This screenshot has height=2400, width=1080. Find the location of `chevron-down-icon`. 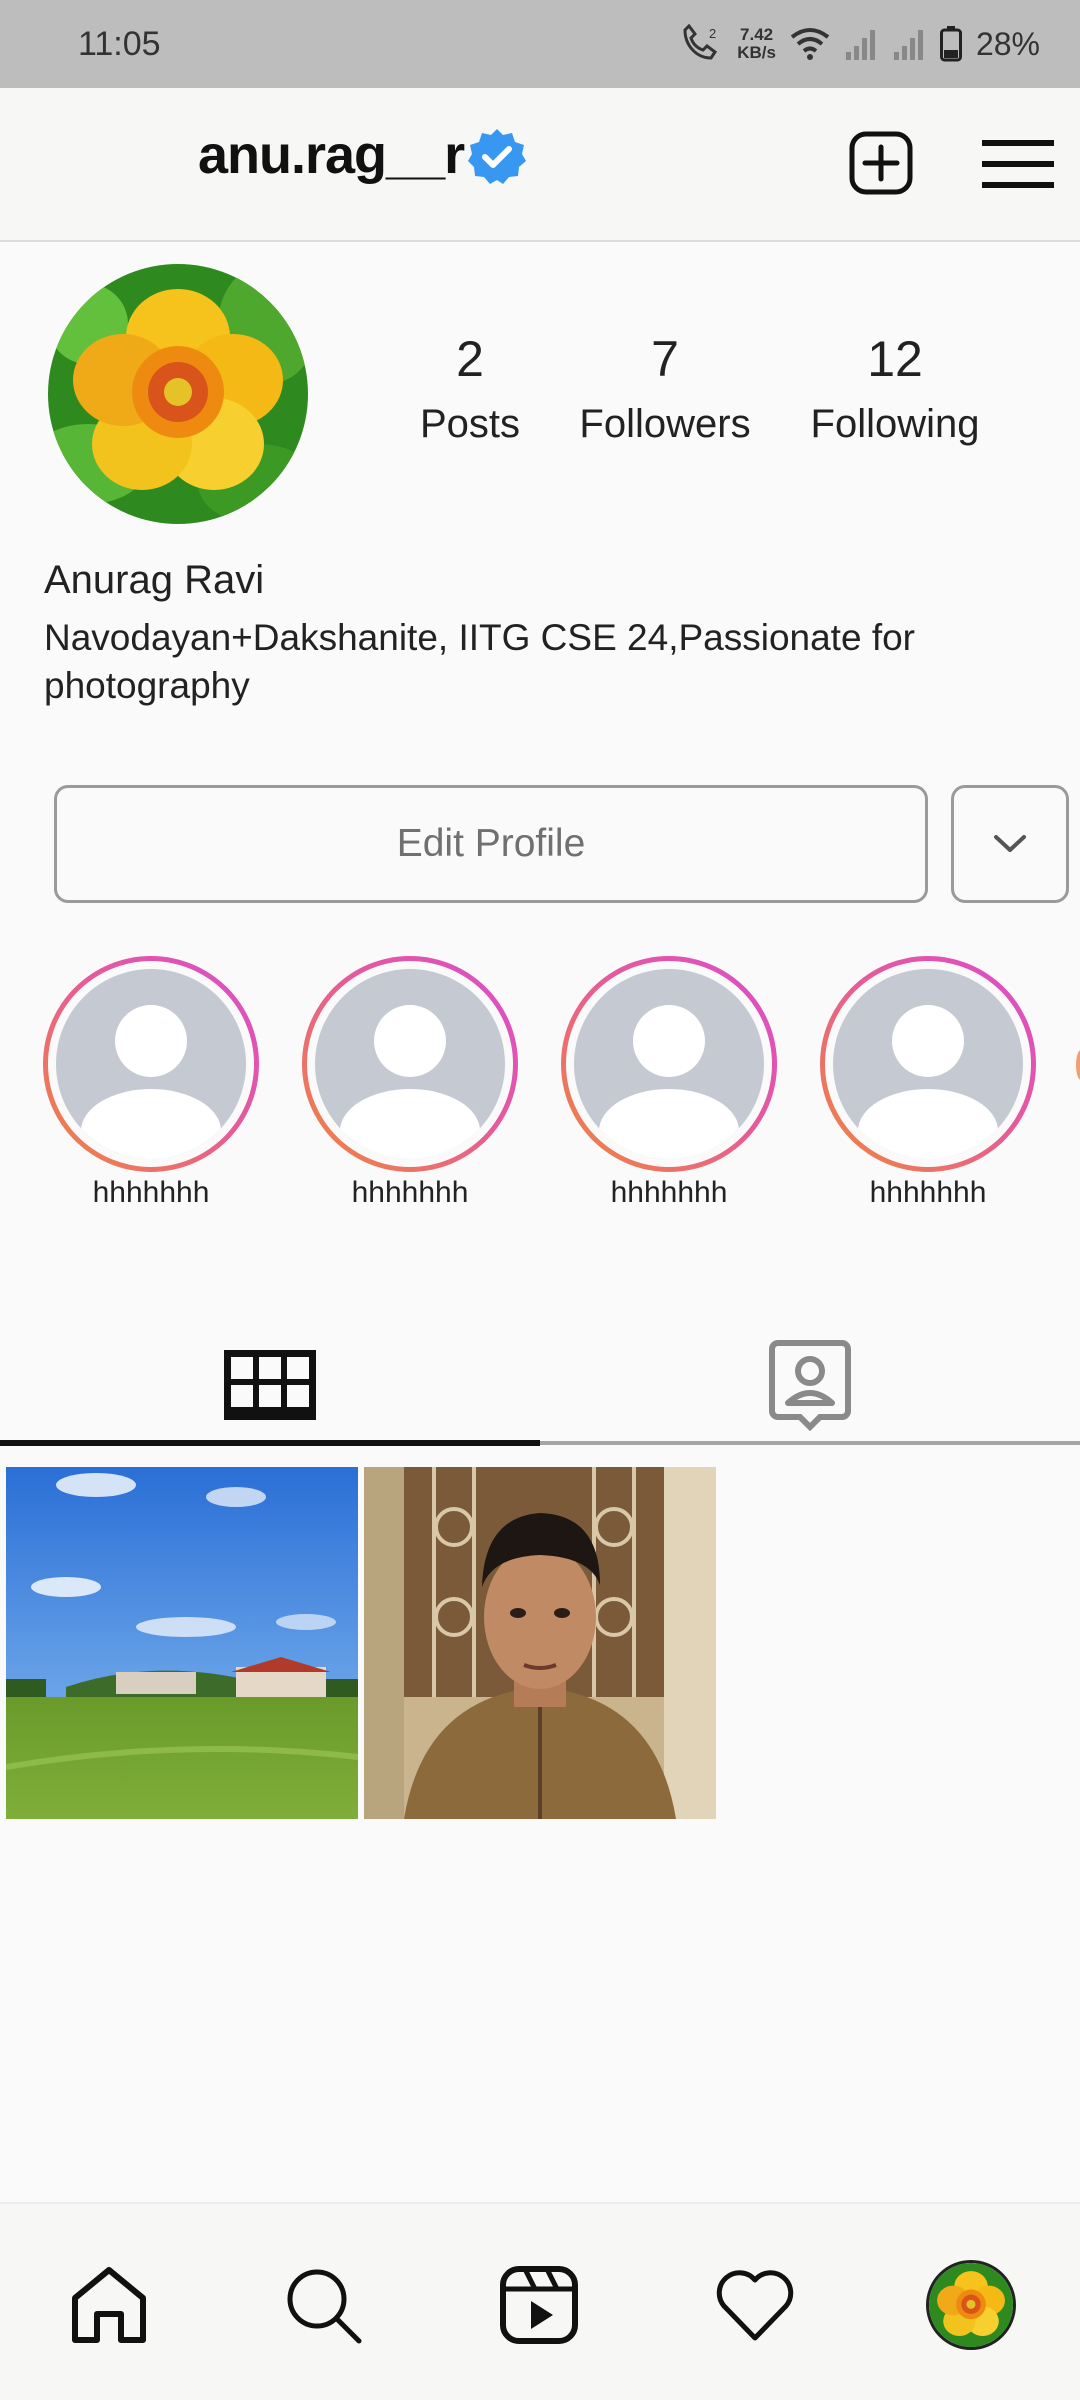

chevron-down-icon is located at coordinates (1010, 843).